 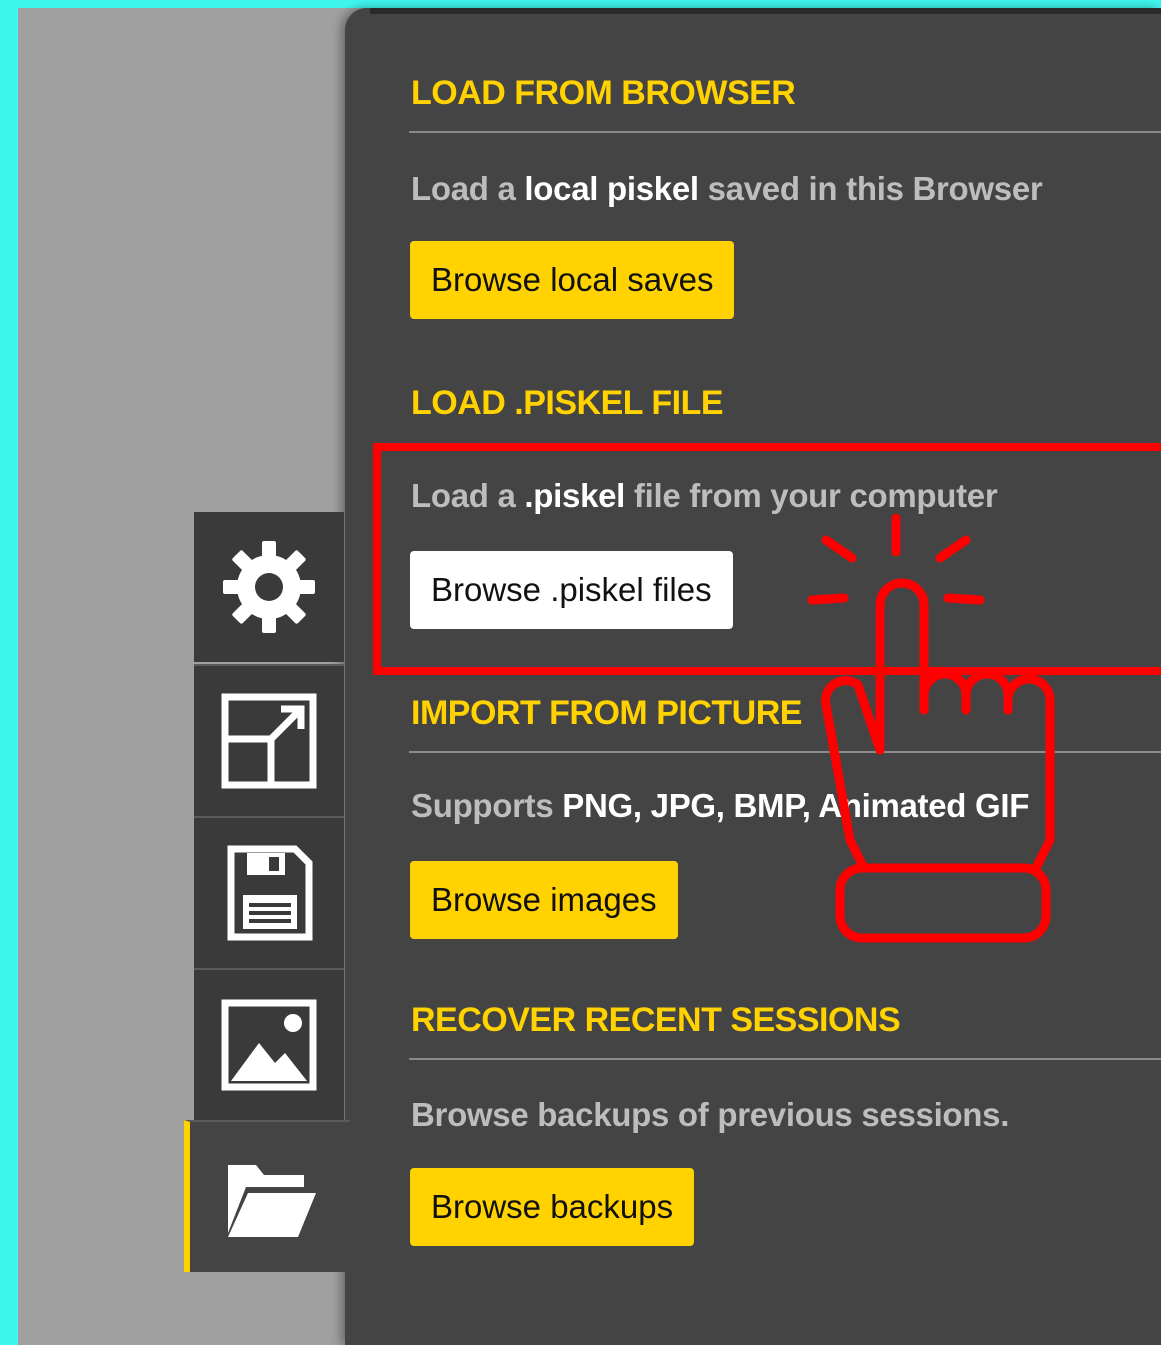 I want to click on browse-images-button: Browse images, so click(x=544, y=900).